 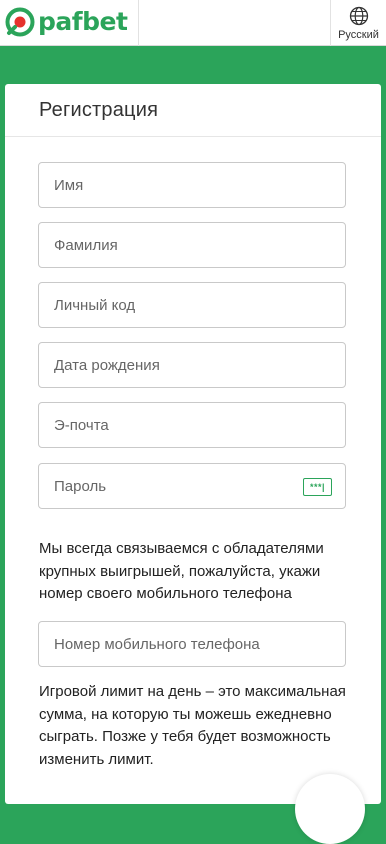 What do you see at coordinates (192, 365) in the screenshot?
I see `birth-date-field: Дата рождения` at bounding box center [192, 365].